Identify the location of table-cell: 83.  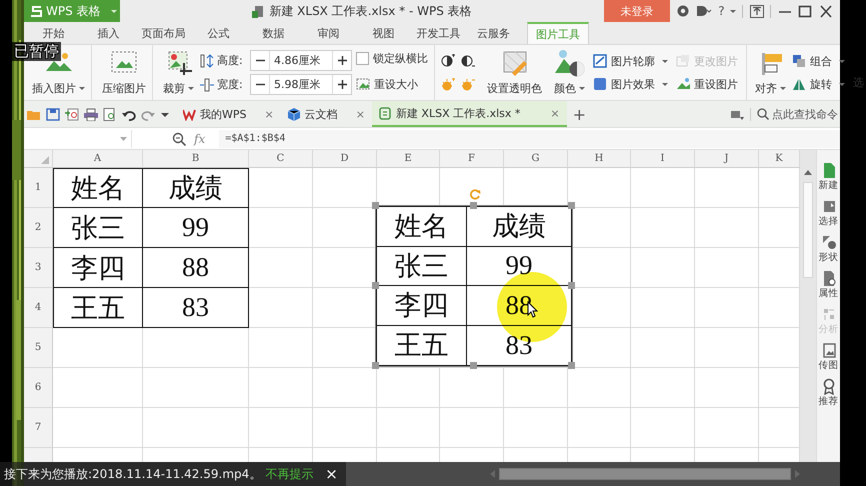
(196, 308).